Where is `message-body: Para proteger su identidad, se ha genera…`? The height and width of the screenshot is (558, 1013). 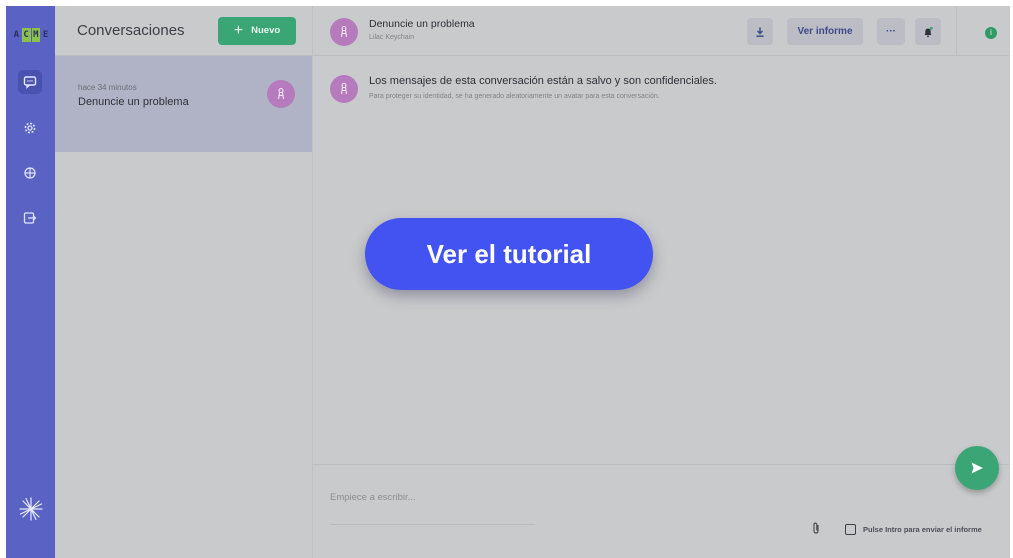
message-body: Para proteger su identidad, se ha genera… is located at coordinates (514, 96).